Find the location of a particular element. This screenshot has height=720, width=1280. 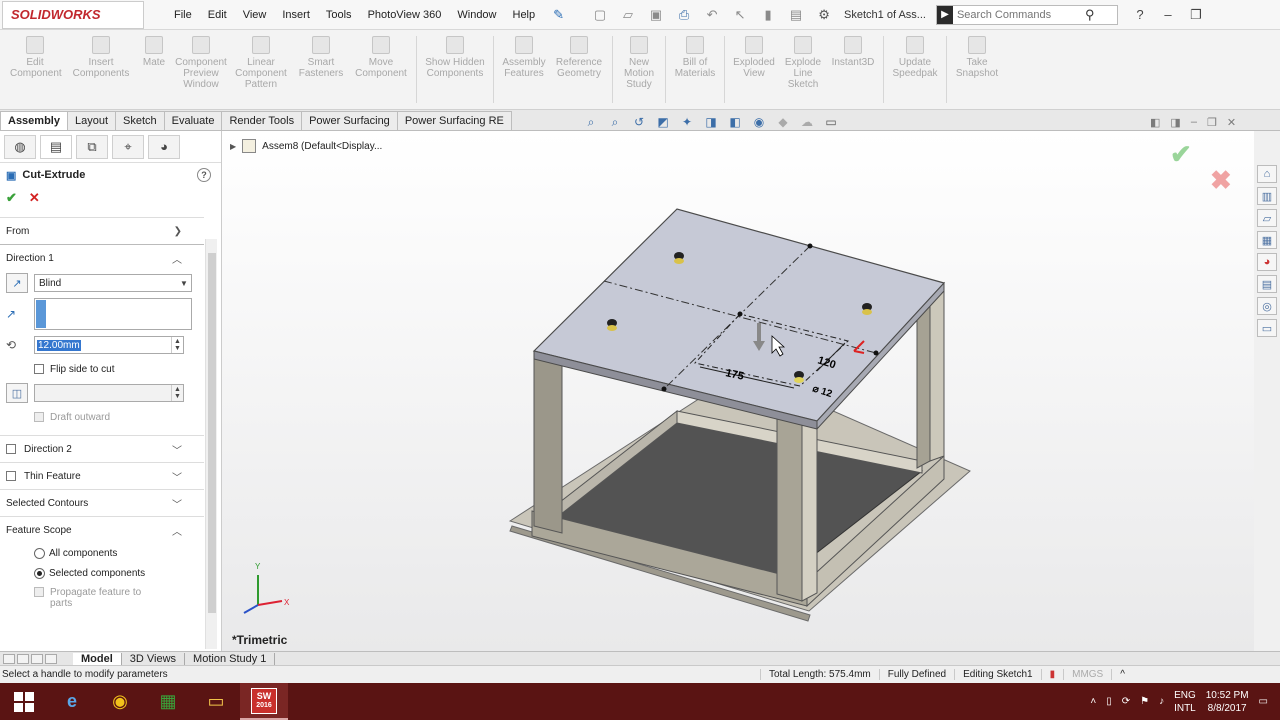

edit-component-button: Edit Component is located at coordinates (35, 69).